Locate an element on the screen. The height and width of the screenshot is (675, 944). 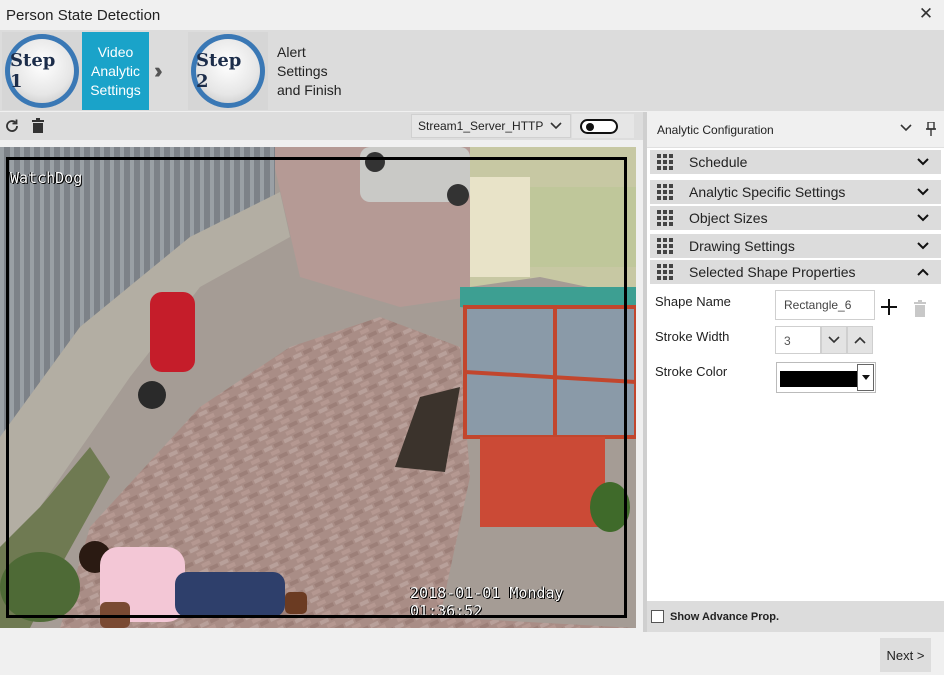
trash-icon is located at coordinates (38, 126).